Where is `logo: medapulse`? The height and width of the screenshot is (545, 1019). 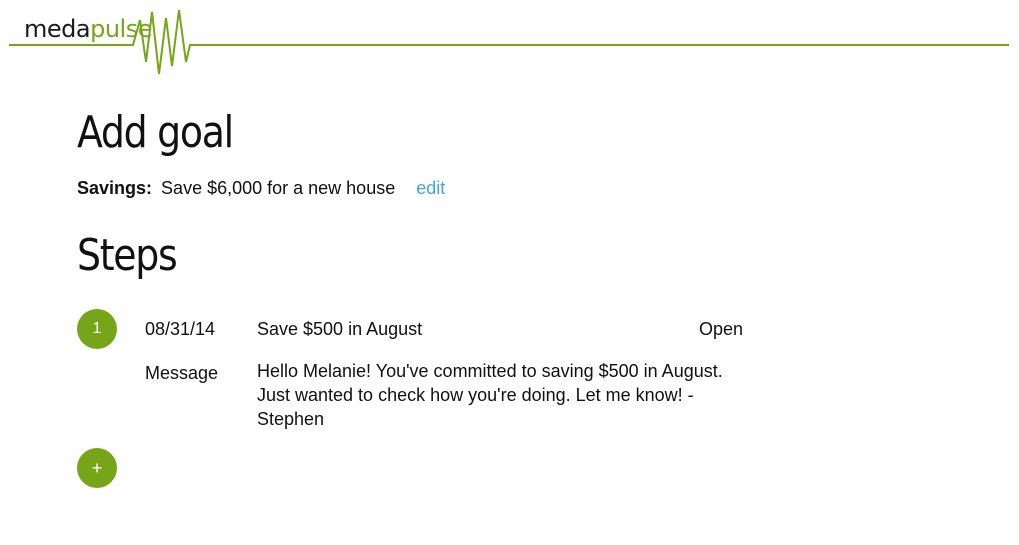 logo: medapulse is located at coordinates (88, 29).